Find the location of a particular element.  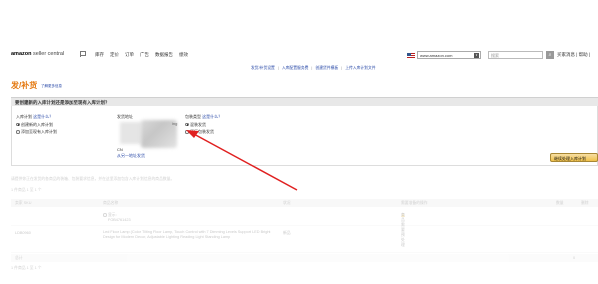

row-a-label: 显示: FOB4761423 is located at coordinates (119, 217).